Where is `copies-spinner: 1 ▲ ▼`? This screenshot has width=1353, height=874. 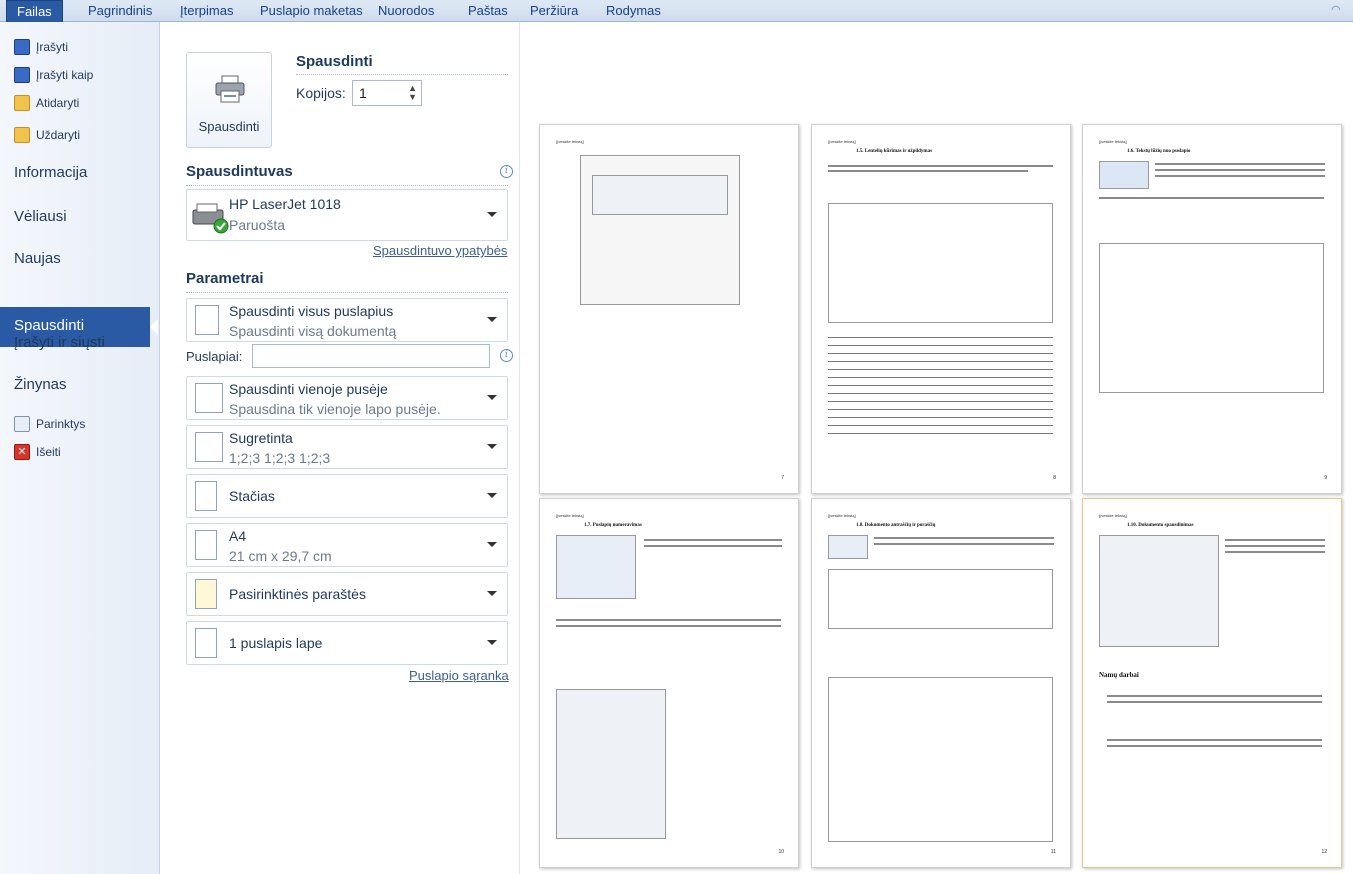 copies-spinner: 1 ▲ ▼ is located at coordinates (387, 93).